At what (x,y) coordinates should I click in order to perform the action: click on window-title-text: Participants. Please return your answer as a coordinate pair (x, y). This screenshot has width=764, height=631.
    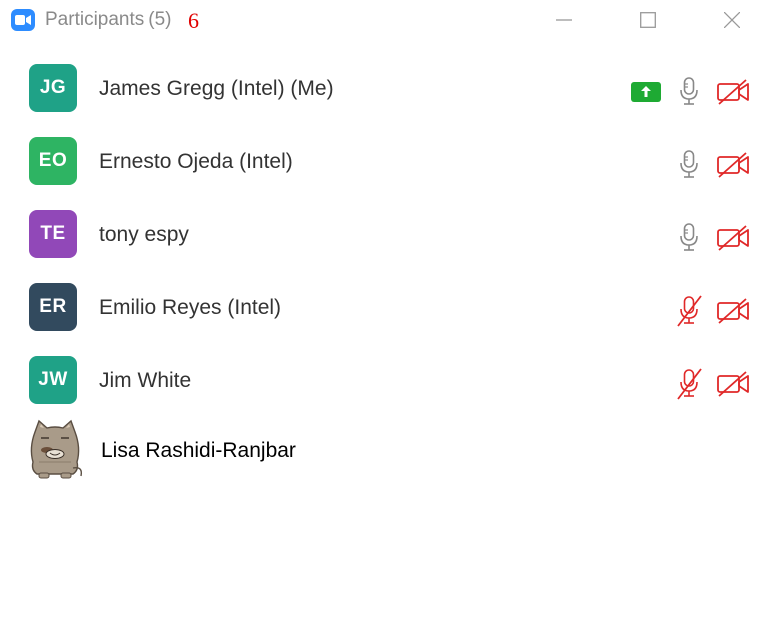
    Looking at the image, I should click on (95, 19).